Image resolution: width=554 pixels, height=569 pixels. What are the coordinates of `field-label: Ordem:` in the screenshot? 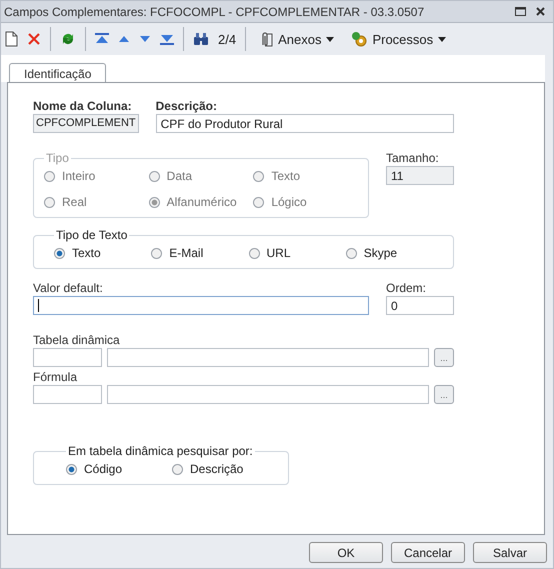 It's located at (407, 288).